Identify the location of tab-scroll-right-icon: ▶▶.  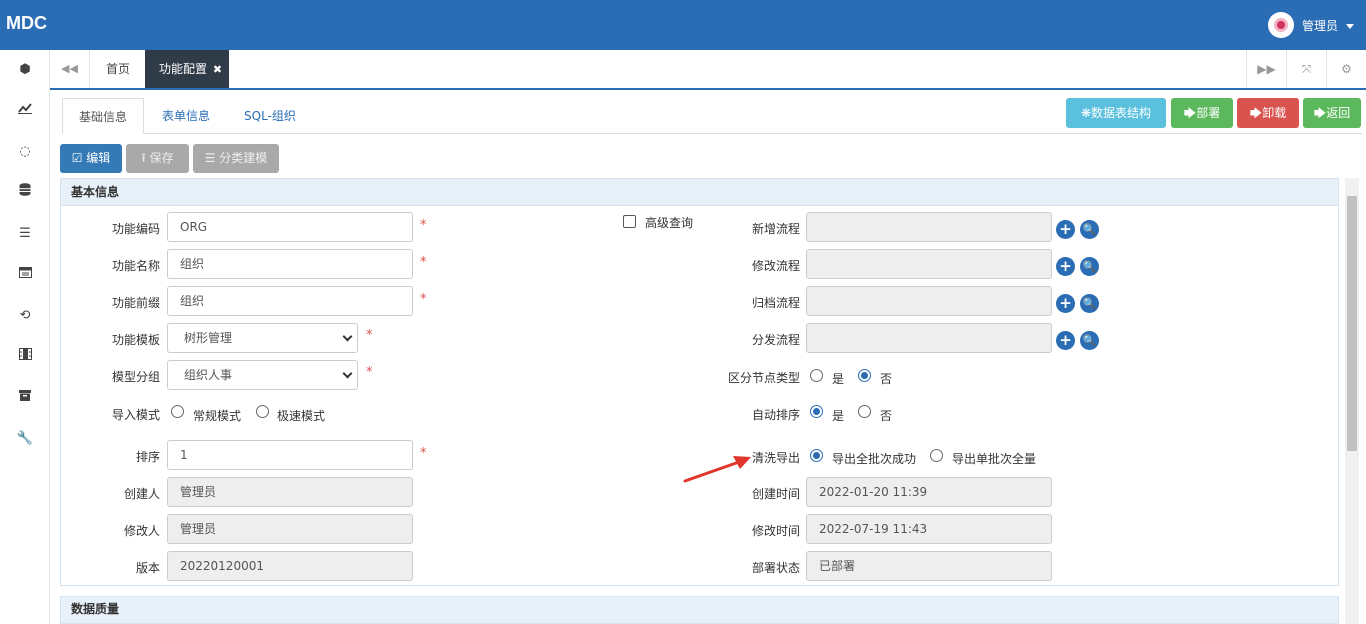
(1266, 69).